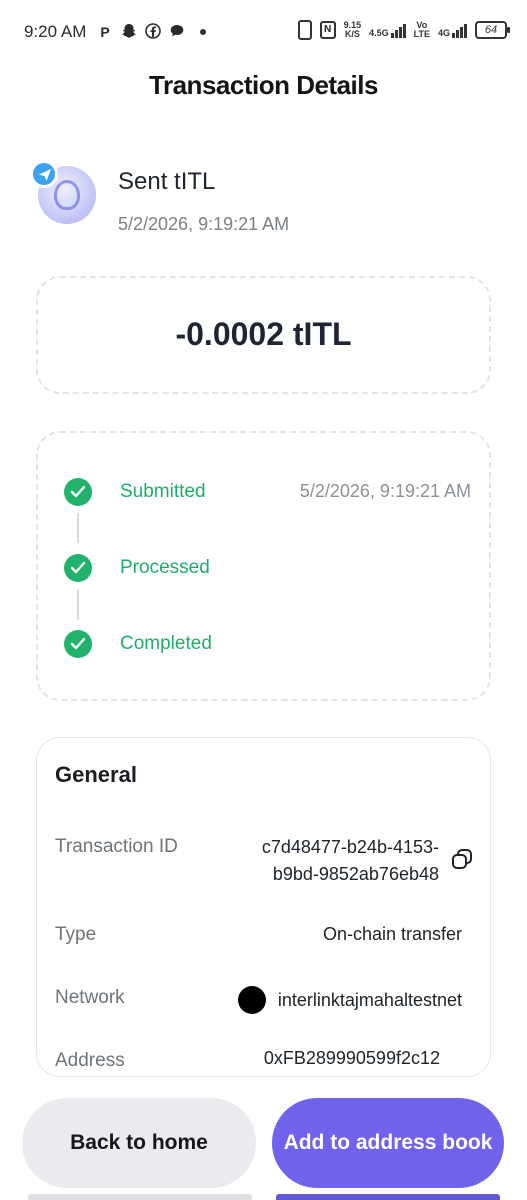  What do you see at coordinates (90, 1060) in the screenshot?
I see `address-label: Address` at bounding box center [90, 1060].